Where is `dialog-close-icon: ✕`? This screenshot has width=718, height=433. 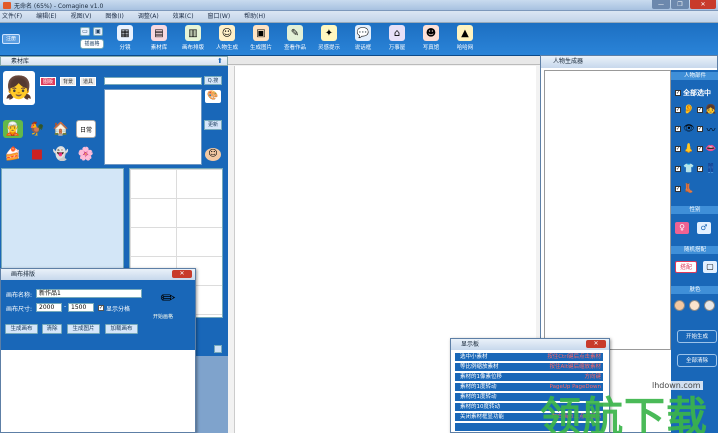
dialog-close-icon: ✕ is located at coordinates (182, 274).